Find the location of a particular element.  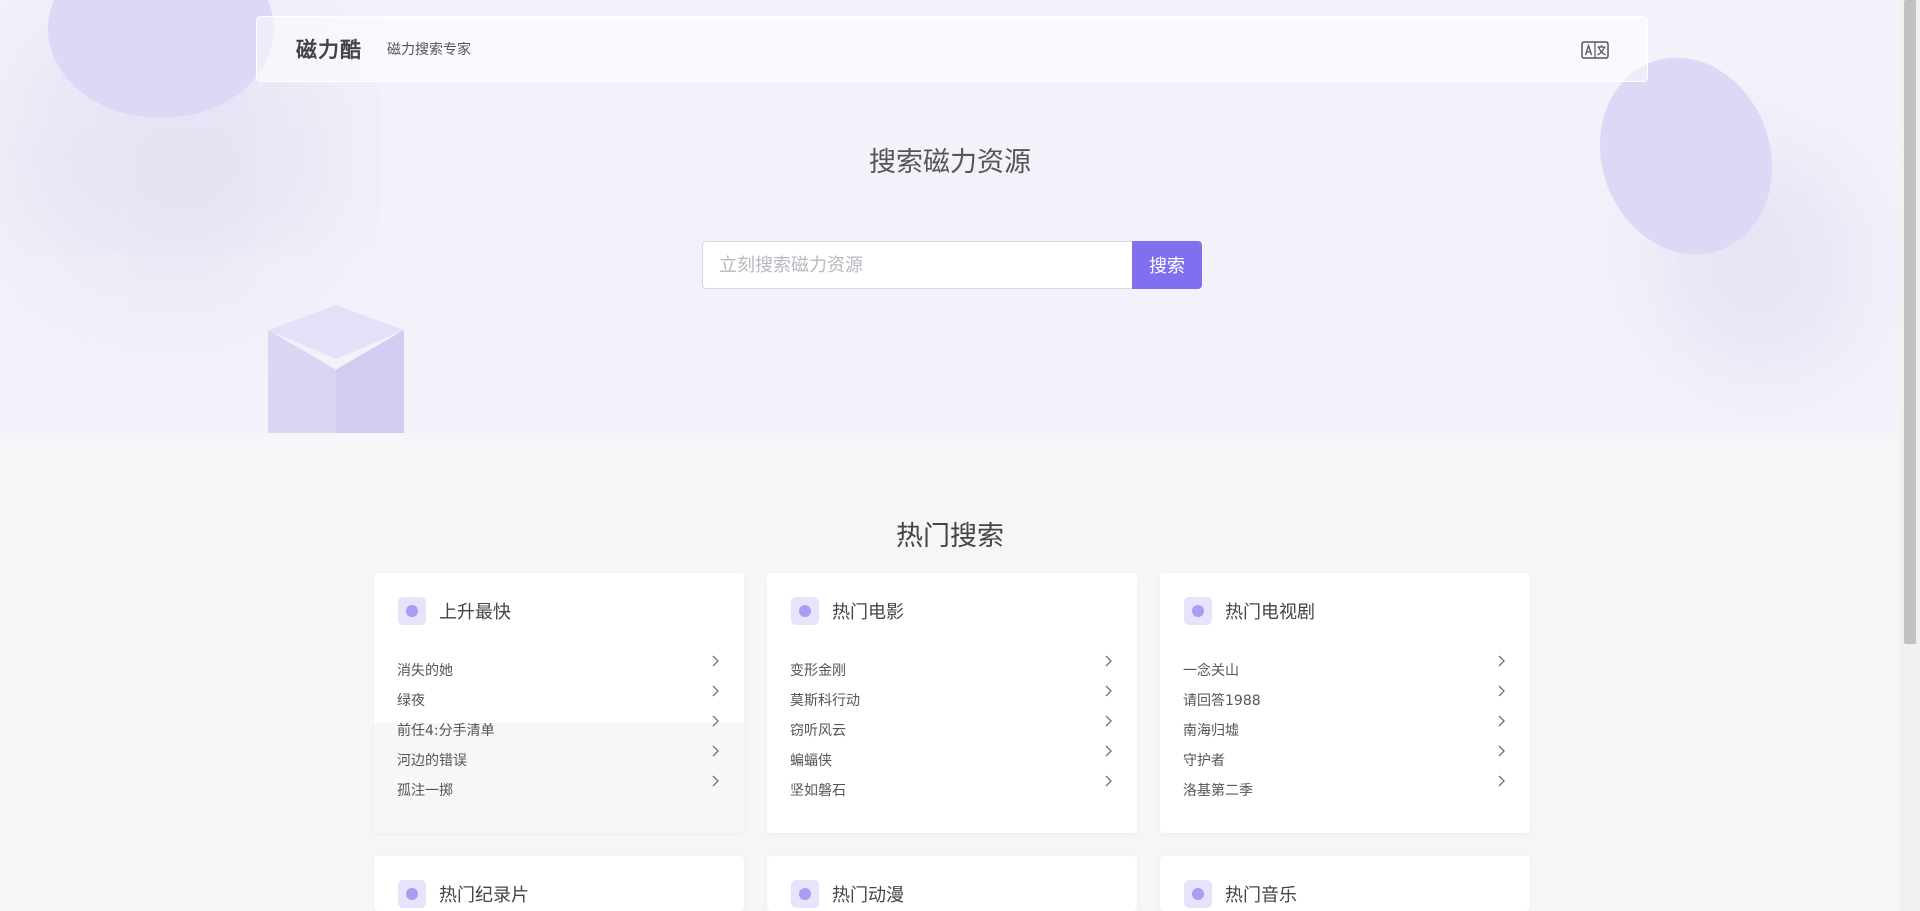

hot-search-title: 热门搜索 is located at coordinates (950, 536).